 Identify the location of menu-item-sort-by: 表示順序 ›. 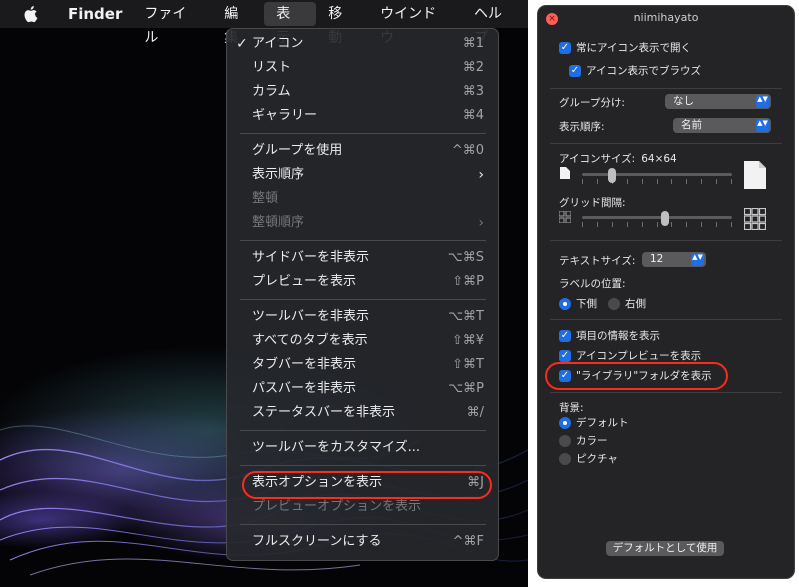
(362, 175).